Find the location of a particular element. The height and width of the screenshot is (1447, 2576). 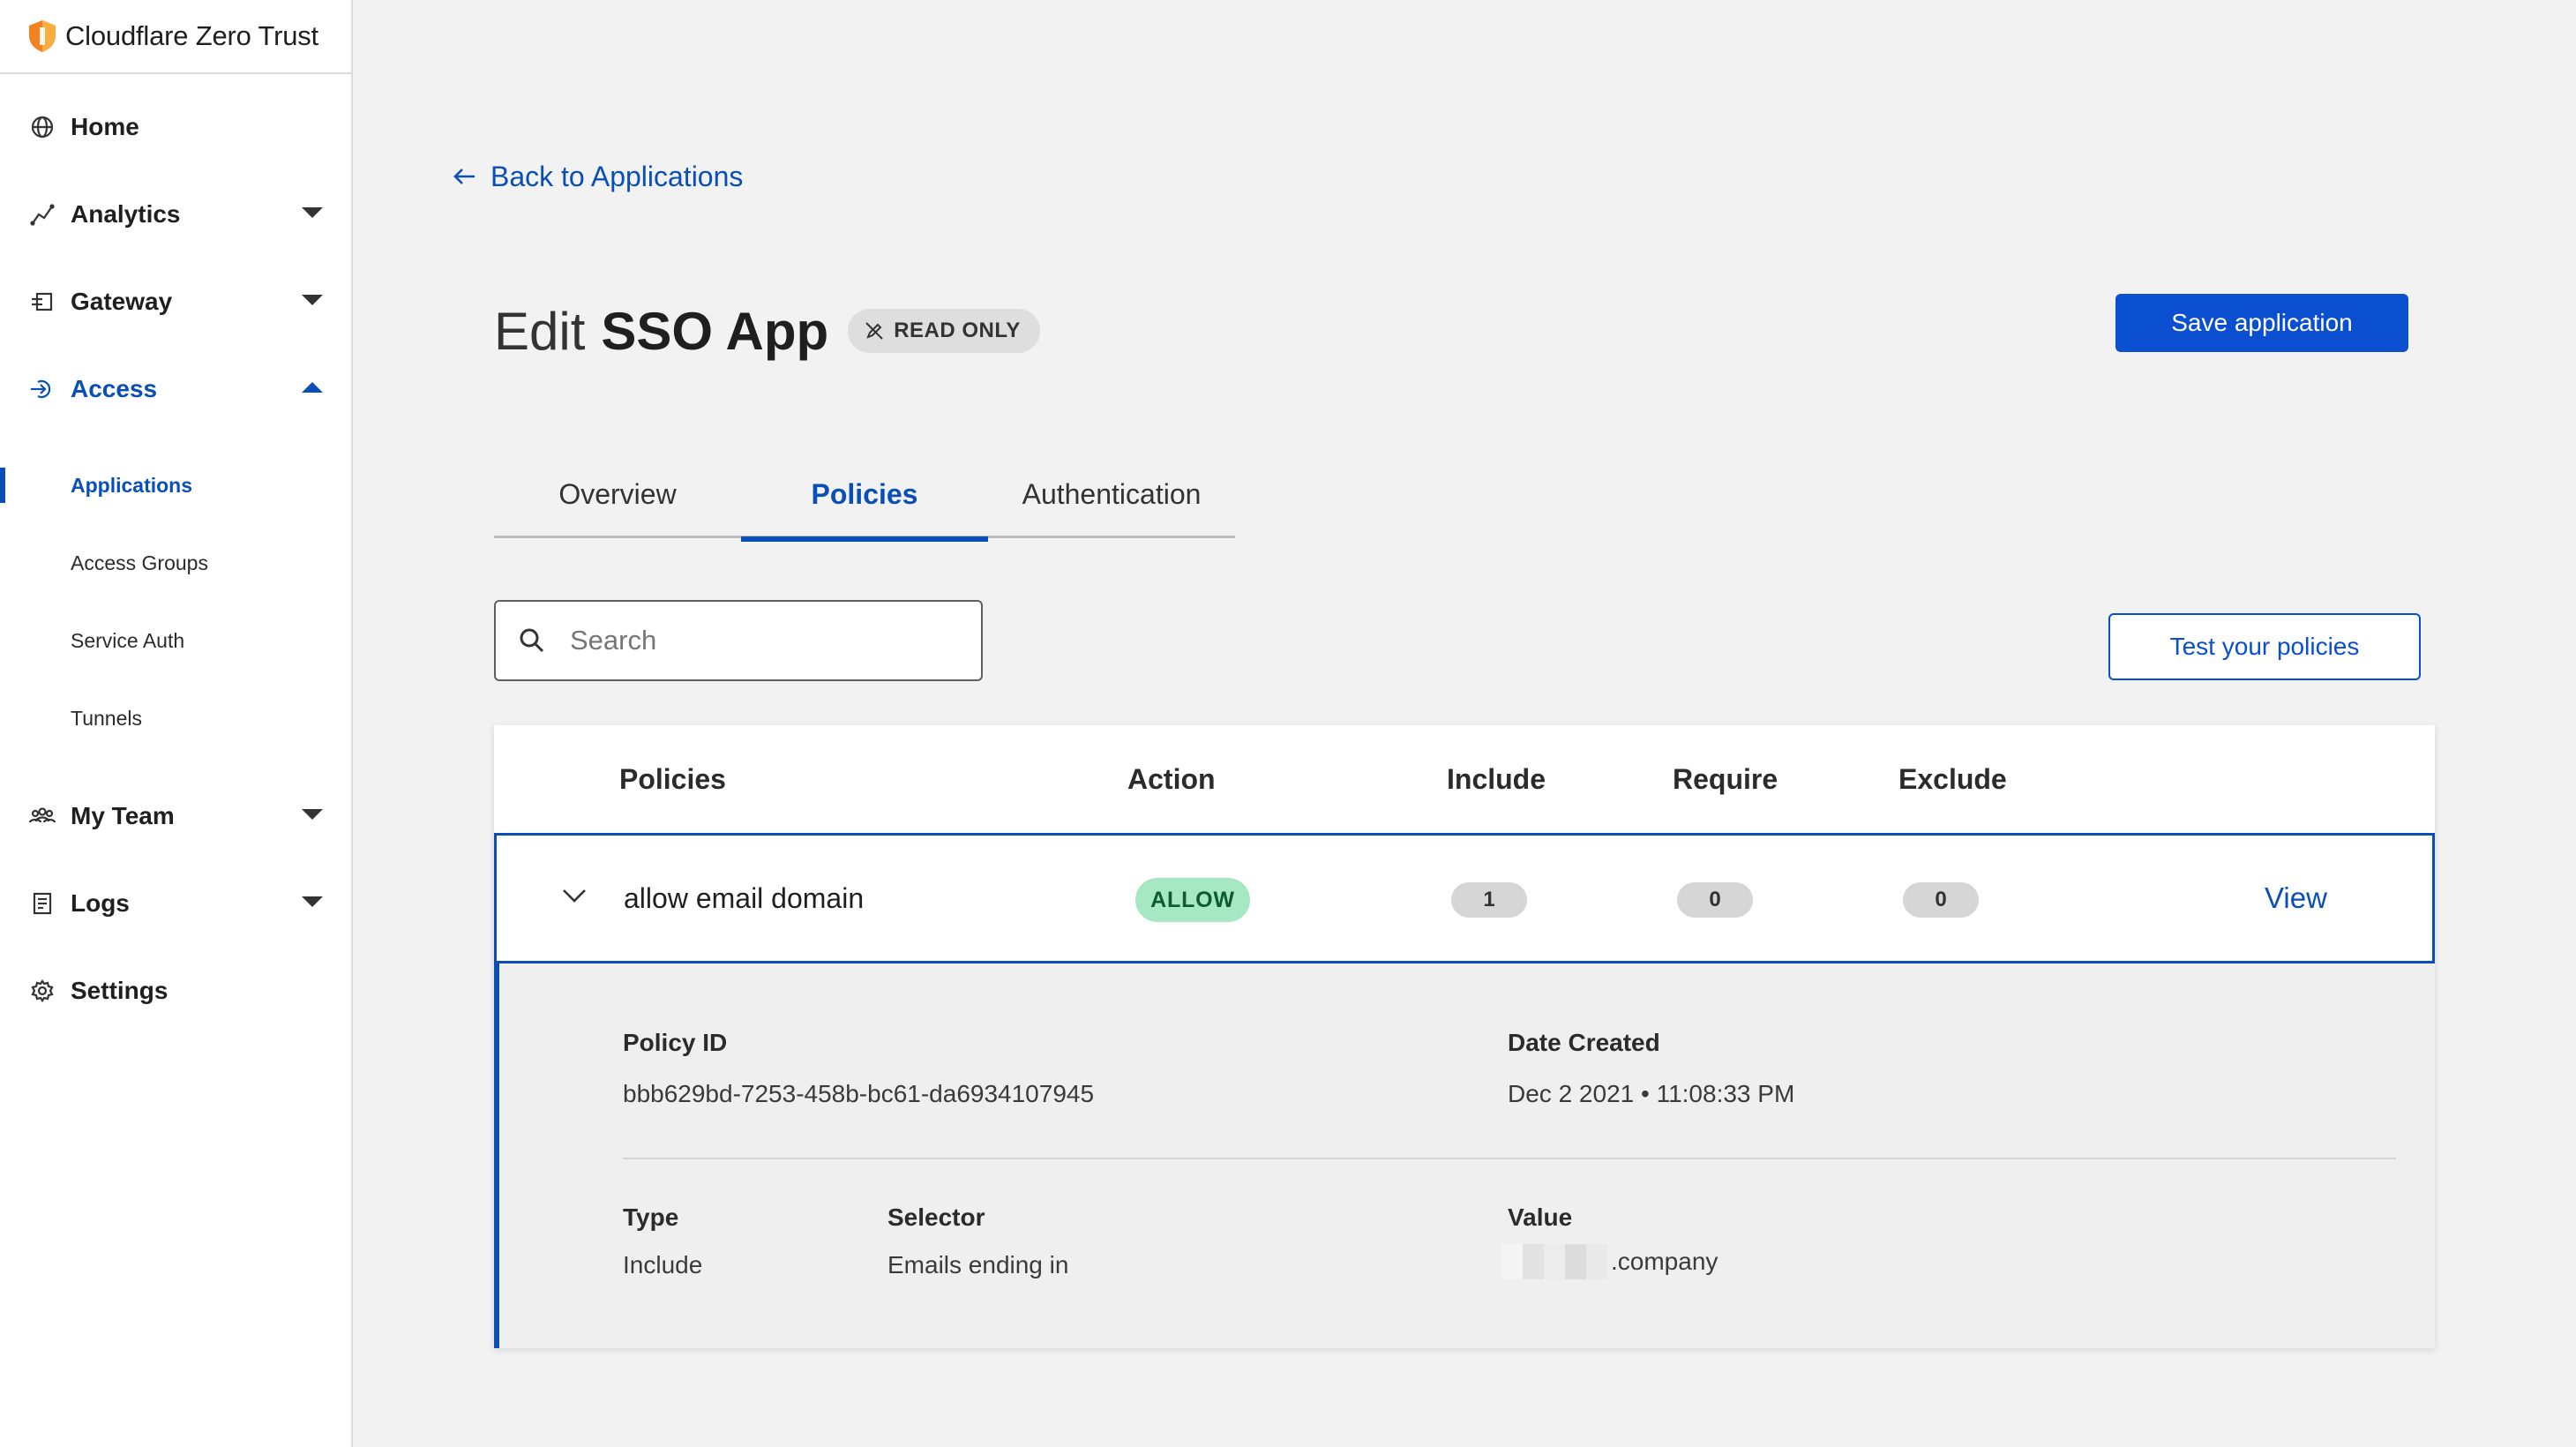

sidebar-item-label: Access is located at coordinates (115, 389).